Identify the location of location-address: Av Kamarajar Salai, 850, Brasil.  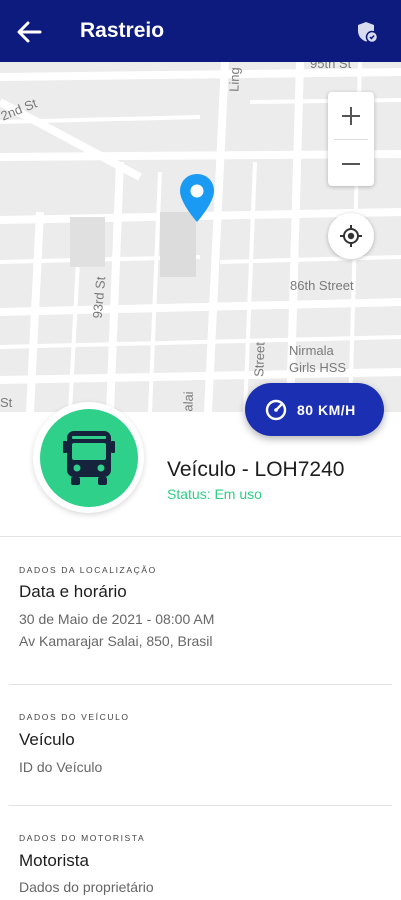
(116, 641).